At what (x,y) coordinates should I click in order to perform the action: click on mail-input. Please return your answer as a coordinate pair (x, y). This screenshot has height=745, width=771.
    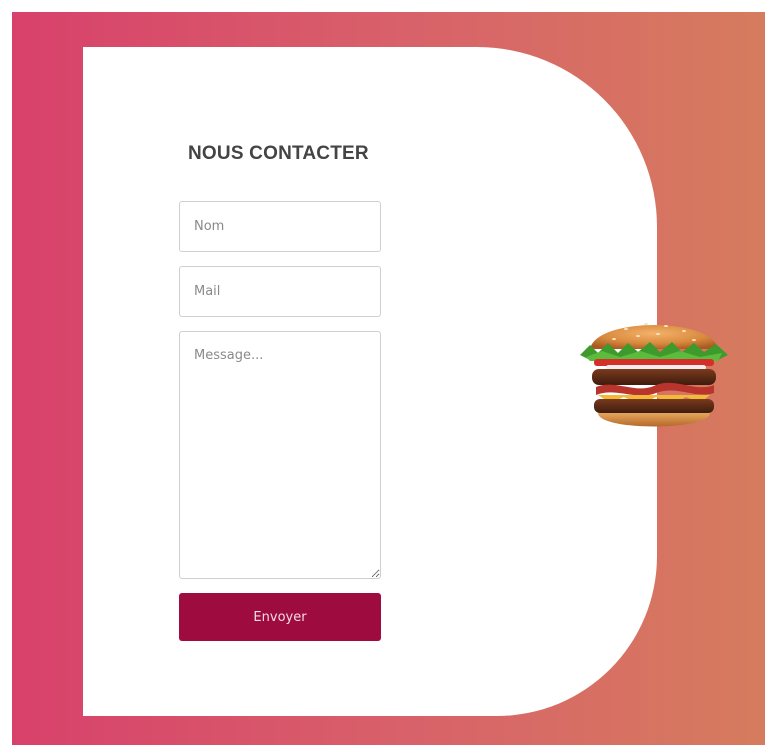
    Looking at the image, I should click on (280, 291).